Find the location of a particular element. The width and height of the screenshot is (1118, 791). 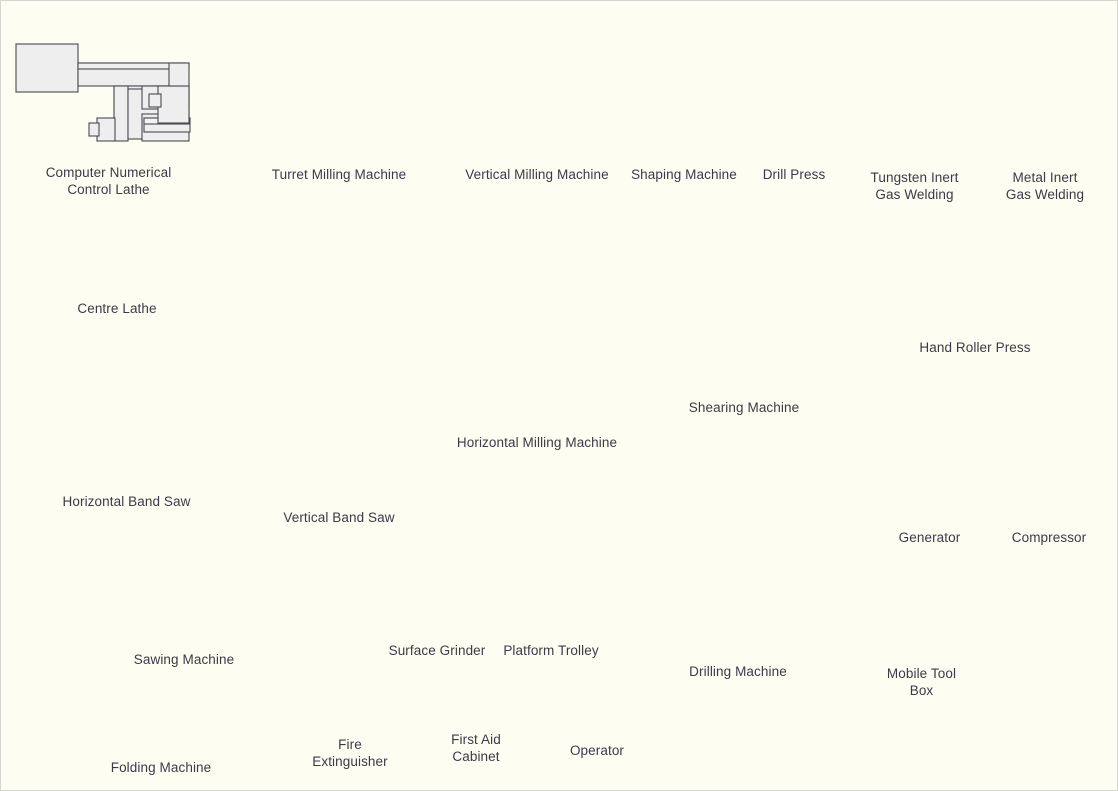

stencil-canvas is located at coordinates (103, 92).